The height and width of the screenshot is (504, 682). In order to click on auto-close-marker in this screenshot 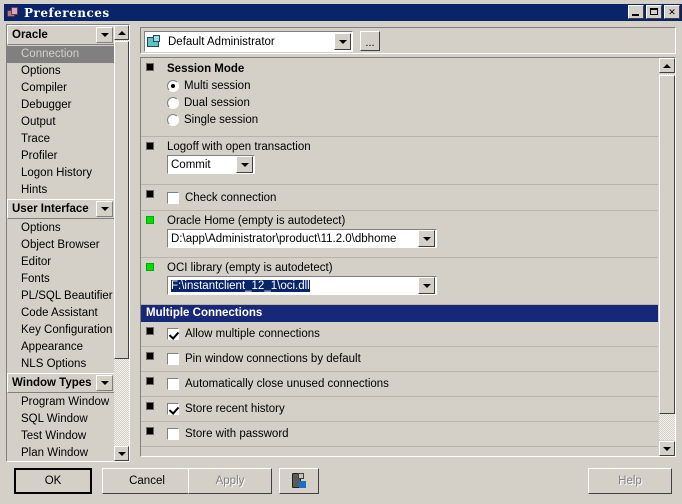, I will do `click(150, 381)`.